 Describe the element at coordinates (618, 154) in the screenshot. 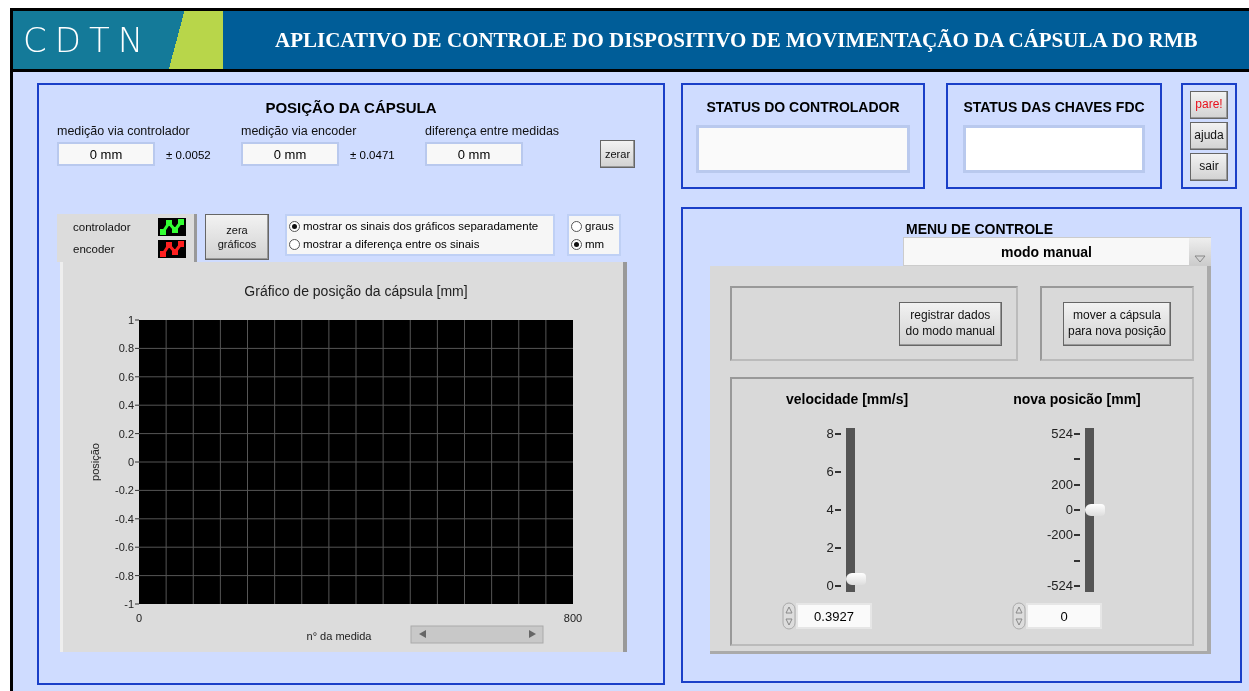

I see `reset-button: zerar` at that location.